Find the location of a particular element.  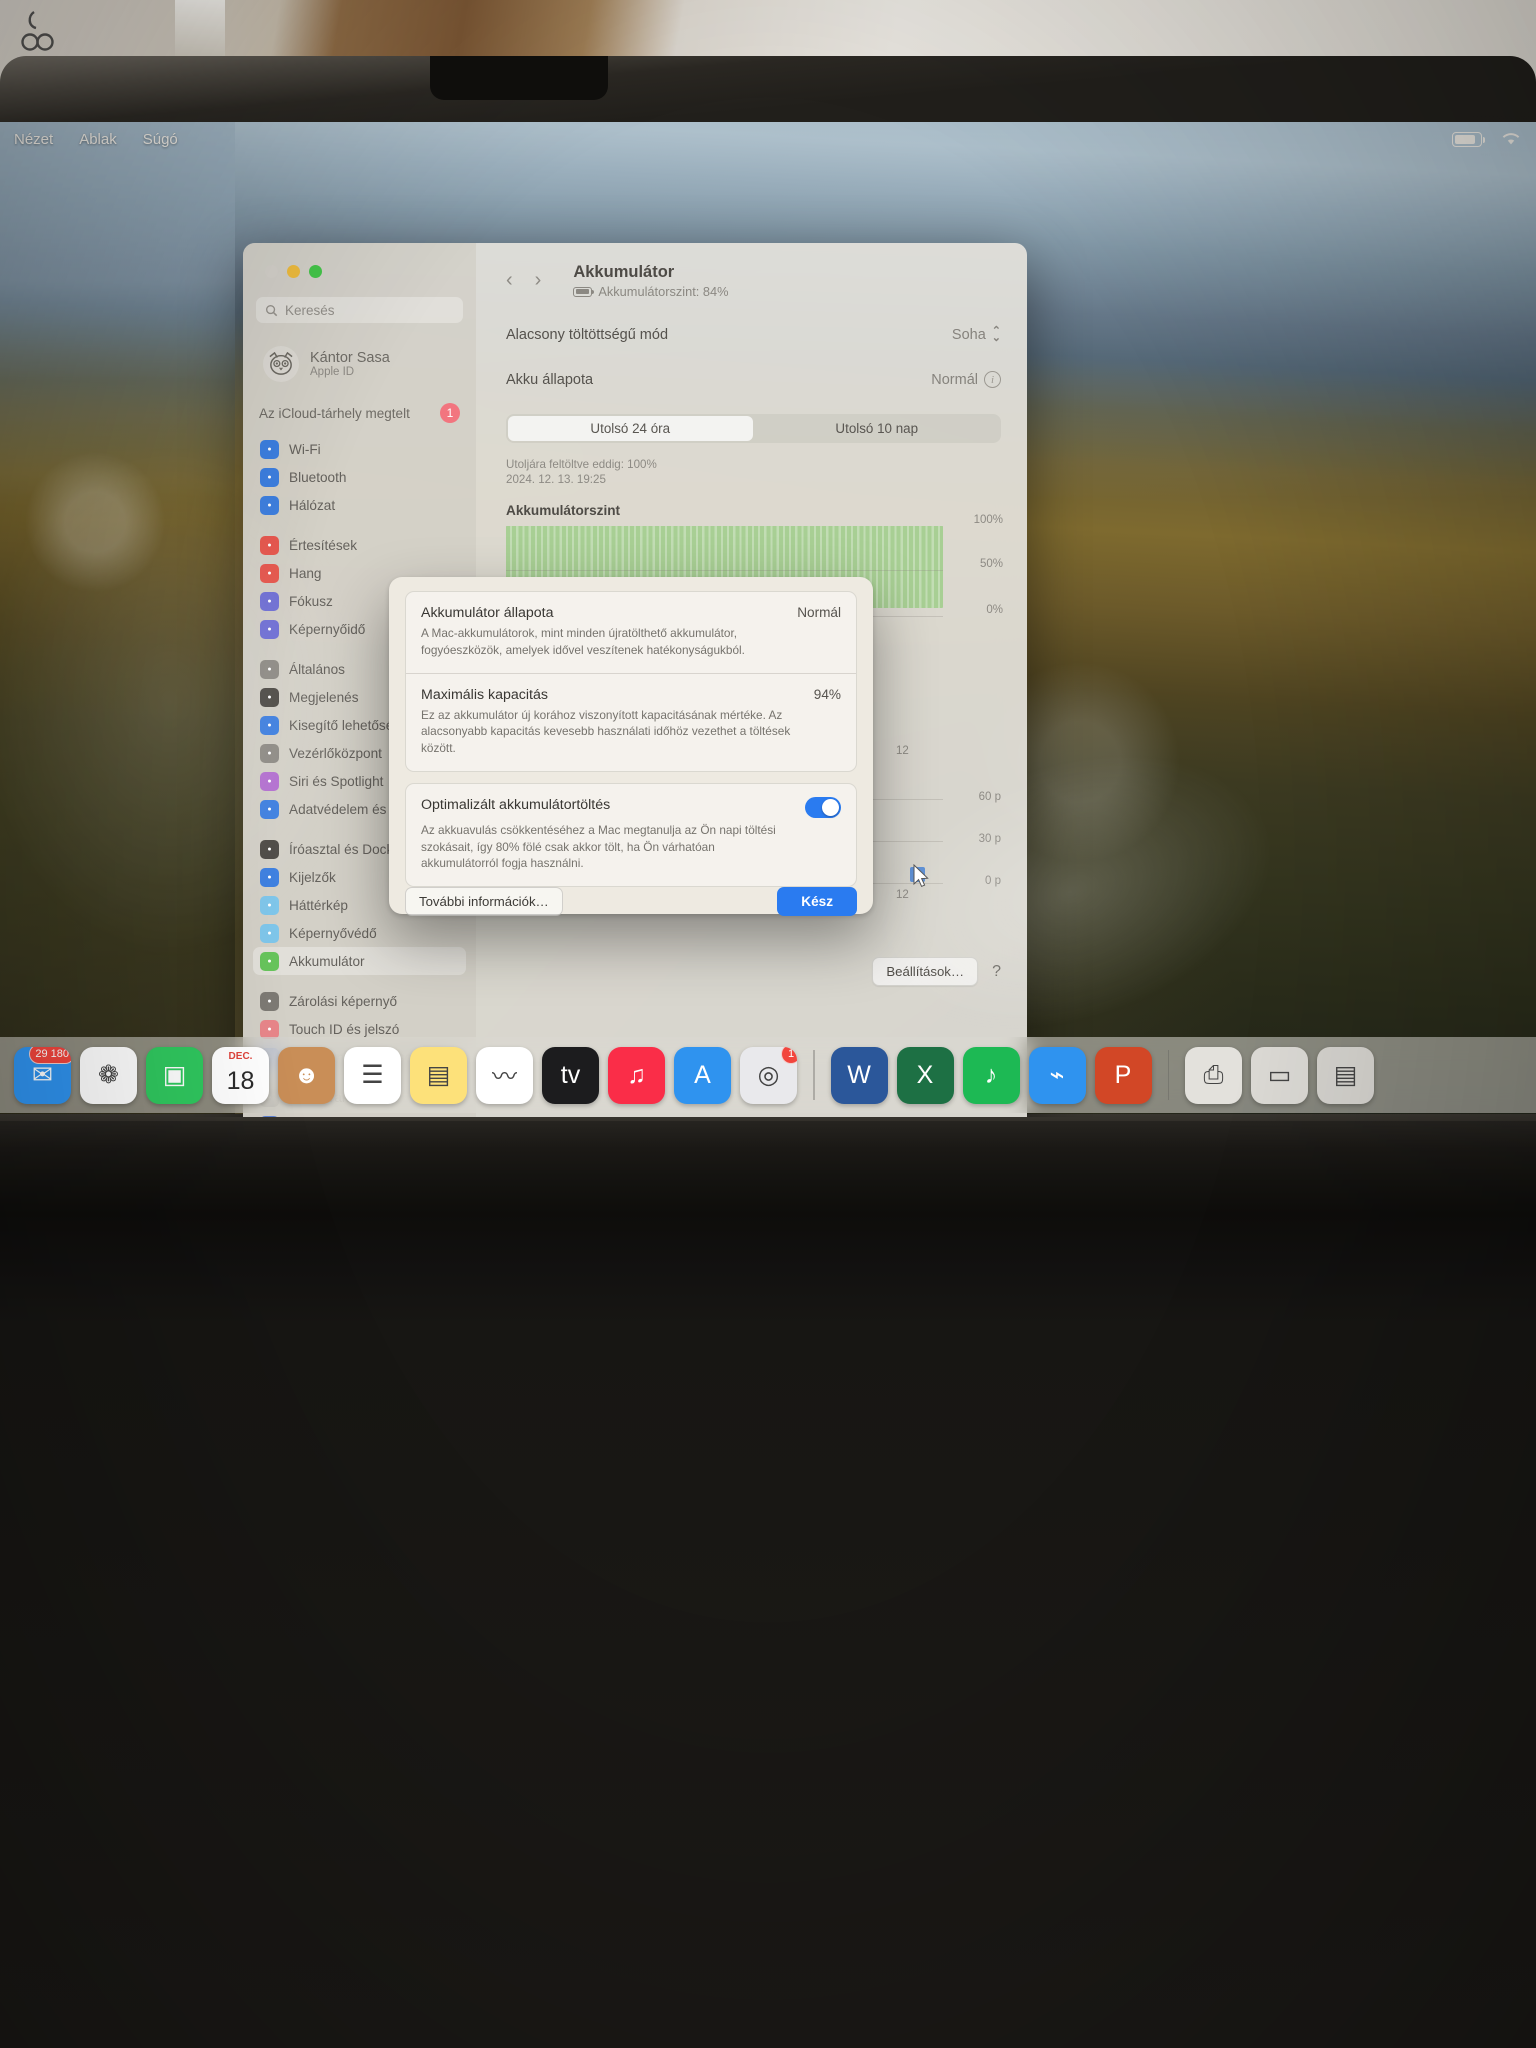

battery-level-status: Akkumulátorszint: 84% is located at coordinates (651, 291).